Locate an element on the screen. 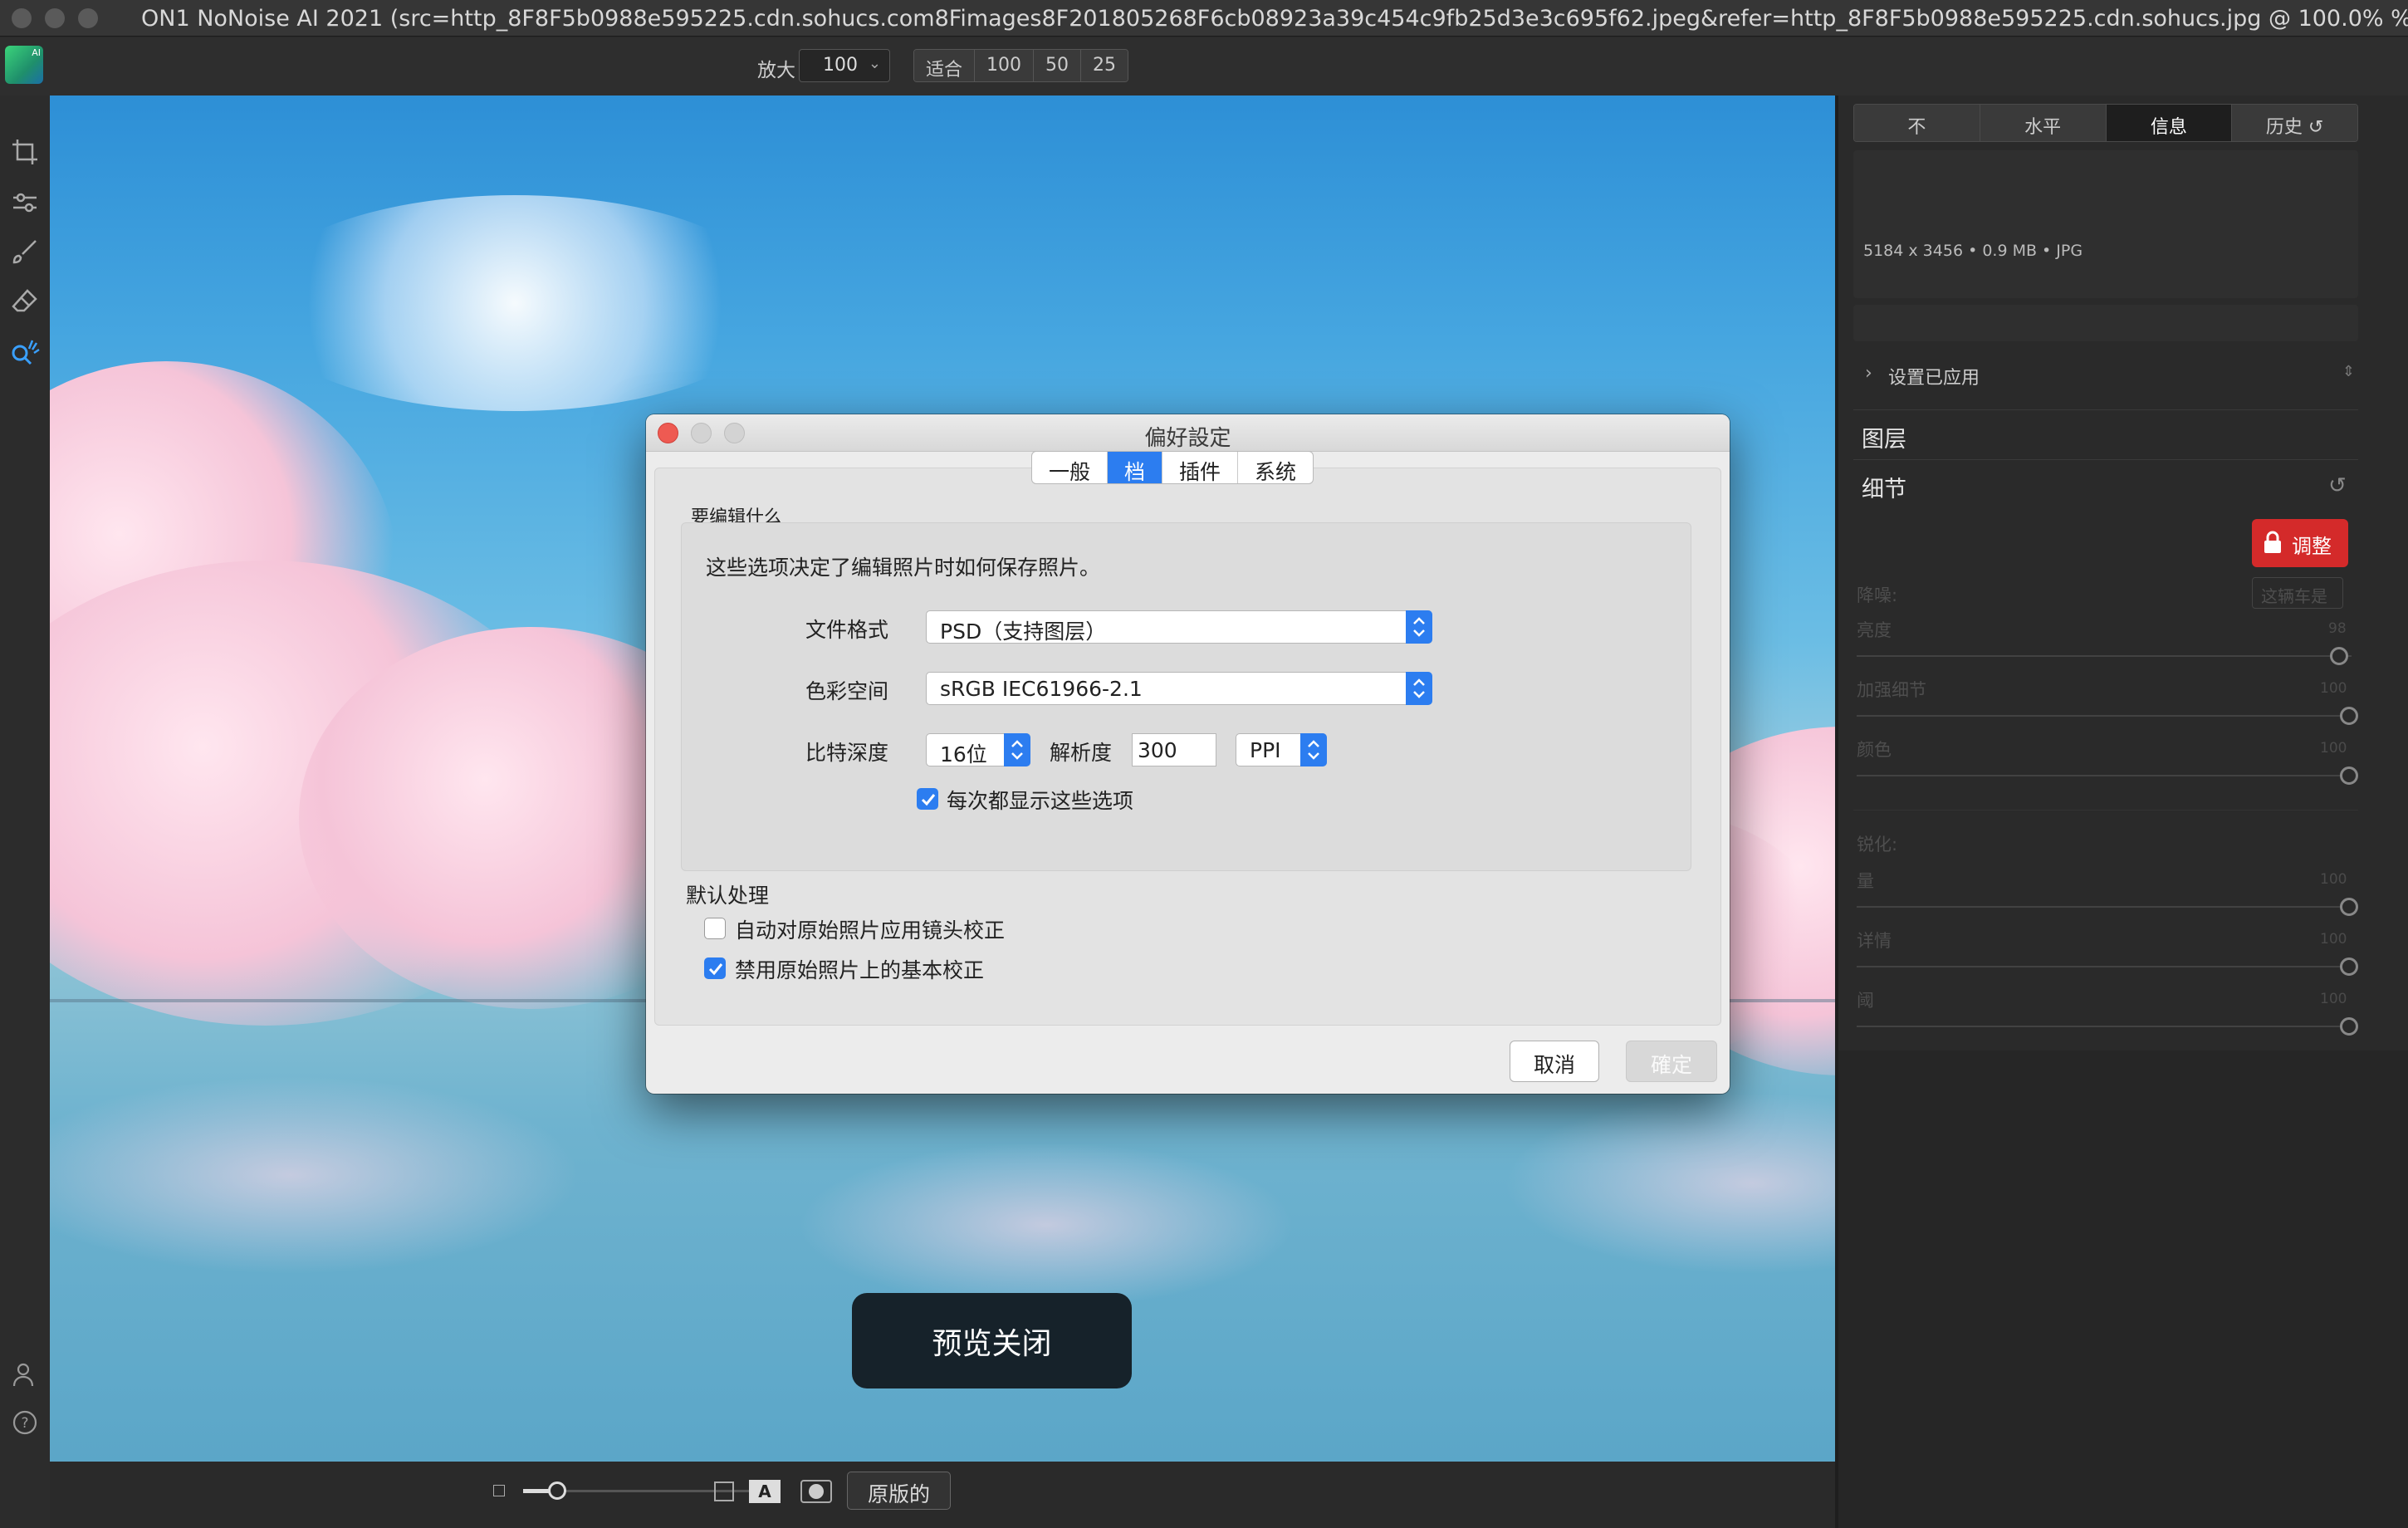  brightness-slider-knob is located at coordinates (2339, 656).